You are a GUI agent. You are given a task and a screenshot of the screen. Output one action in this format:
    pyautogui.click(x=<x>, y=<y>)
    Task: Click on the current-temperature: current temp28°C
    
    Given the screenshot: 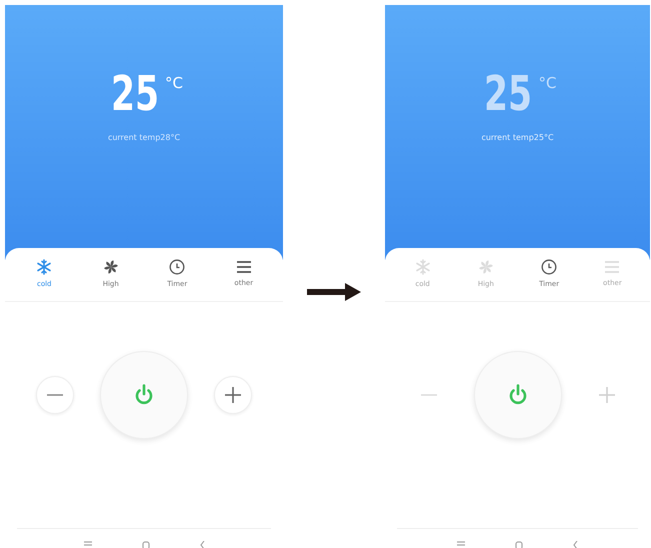 What is the action you would take?
    pyautogui.click(x=144, y=138)
    